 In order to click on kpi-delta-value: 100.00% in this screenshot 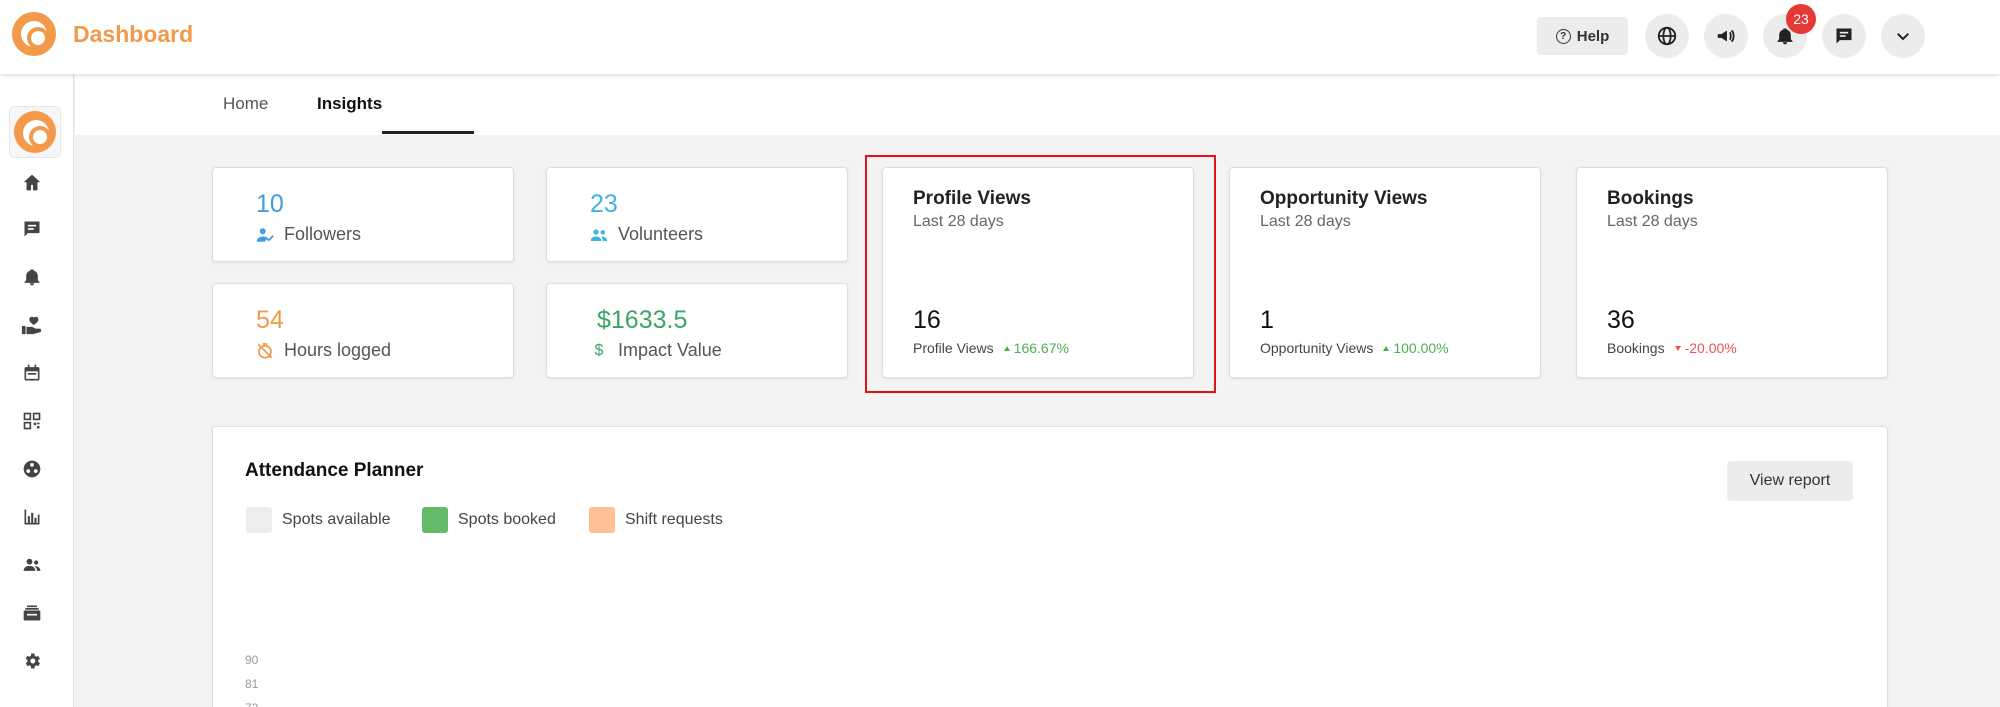, I will do `click(1421, 348)`.